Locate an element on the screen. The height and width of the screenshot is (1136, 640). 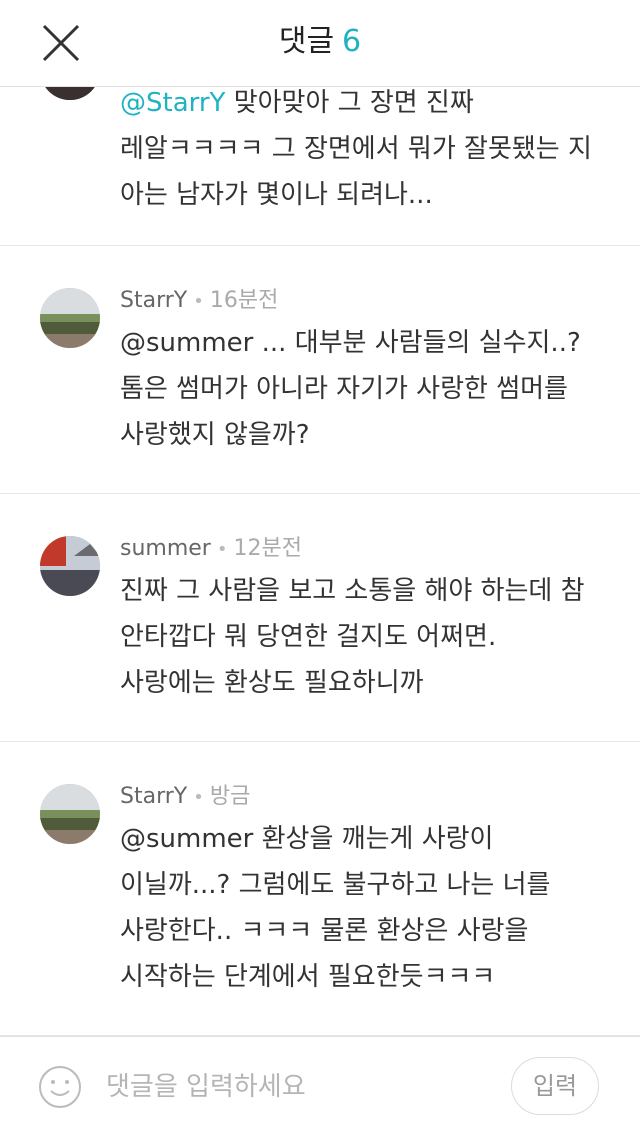
comment-time: 16분전 is located at coordinates (244, 300).